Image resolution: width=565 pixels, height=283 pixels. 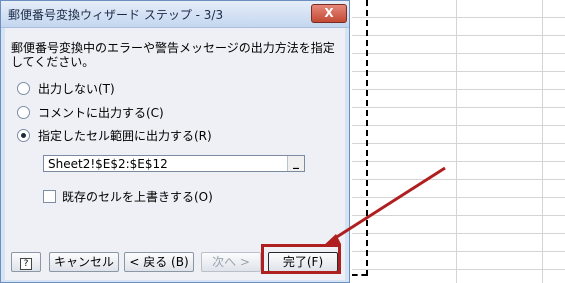 I want to click on back-button: < 戻る (B), so click(x=159, y=262).